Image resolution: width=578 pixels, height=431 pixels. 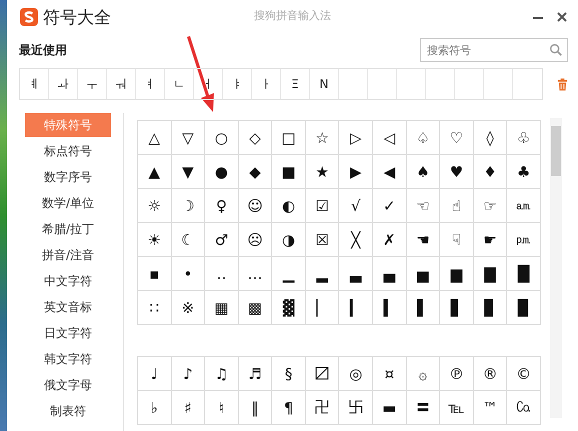 I want to click on symbol-cell: ۞, so click(x=423, y=374).